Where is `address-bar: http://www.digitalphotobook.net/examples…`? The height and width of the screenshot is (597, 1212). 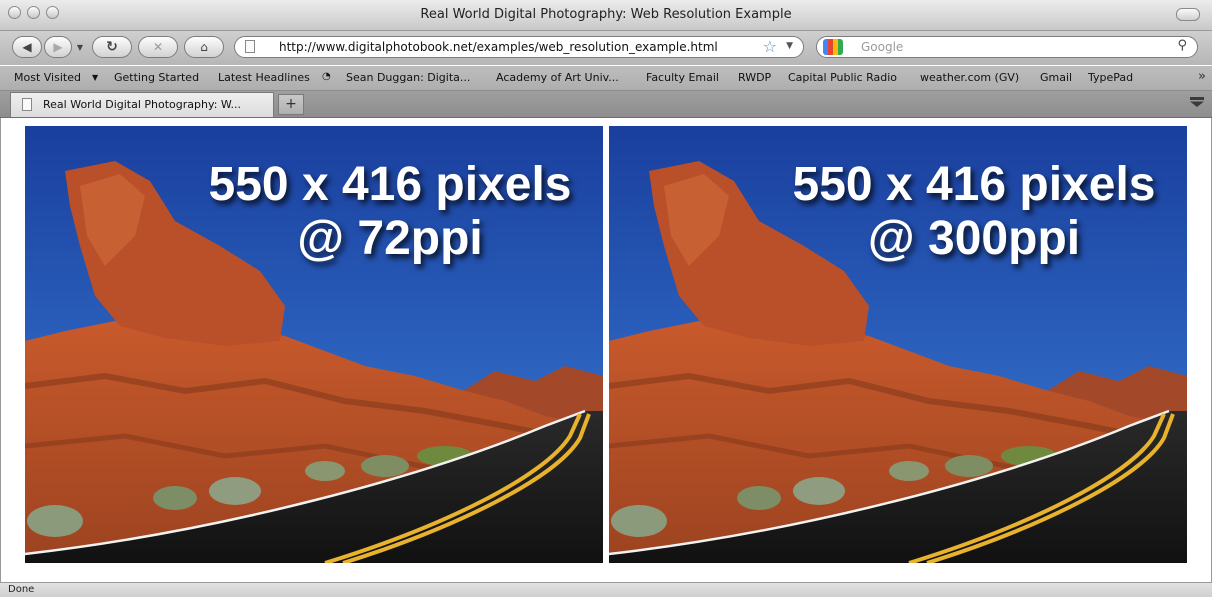
address-bar: http://www.digitalphotobook.net/examples… is located at coordinates (519, 47).